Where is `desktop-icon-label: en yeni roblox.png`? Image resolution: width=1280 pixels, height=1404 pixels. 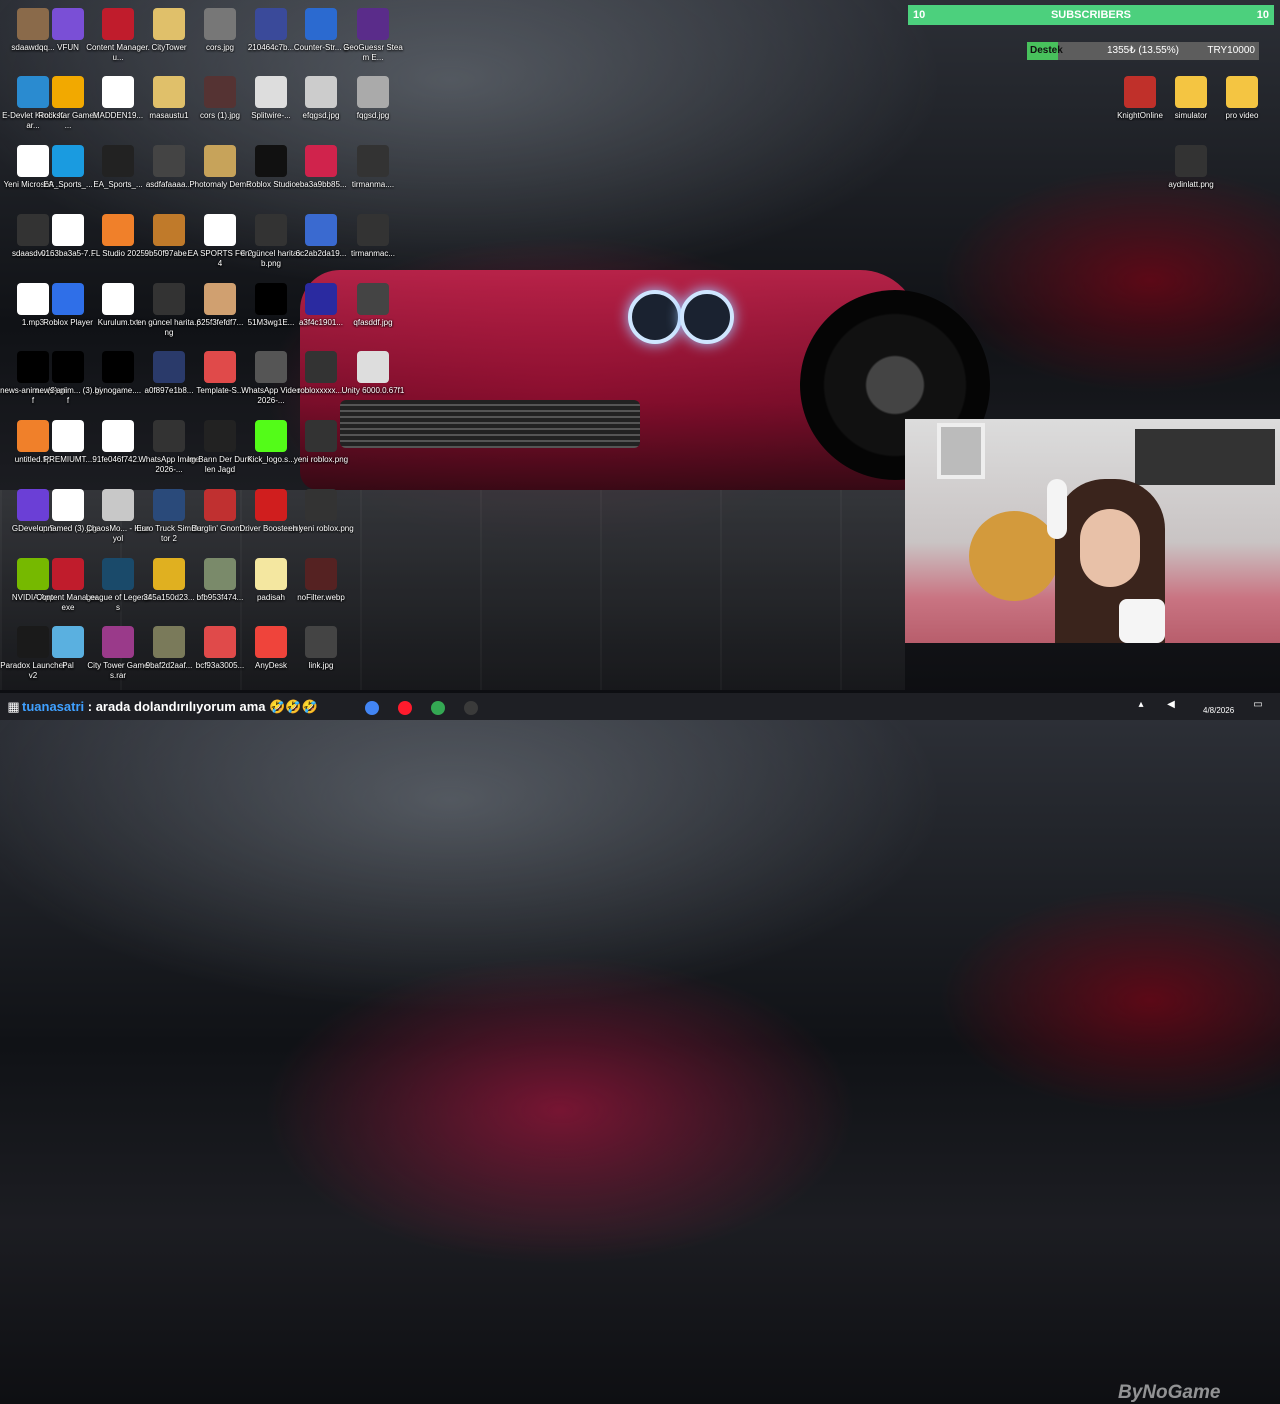
desktop-icon-label: en yeni roblox.png is located at coordinates (321, 528).